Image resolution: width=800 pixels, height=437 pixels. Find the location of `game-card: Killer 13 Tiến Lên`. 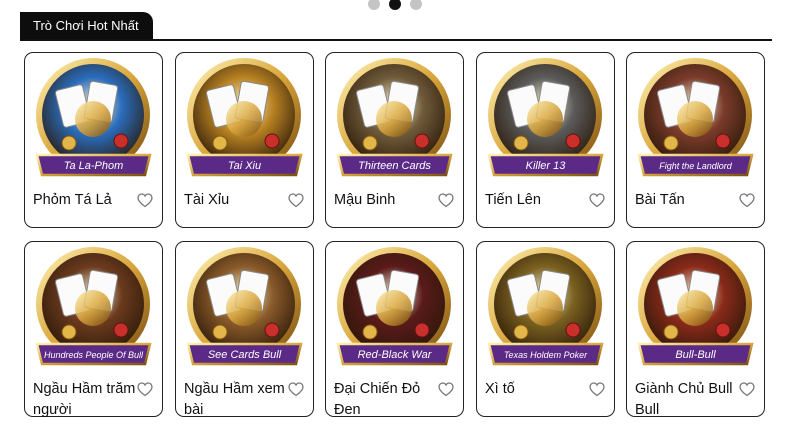

game-card: Killer 13 Tiến Lên is located at coordinates (545, 140).